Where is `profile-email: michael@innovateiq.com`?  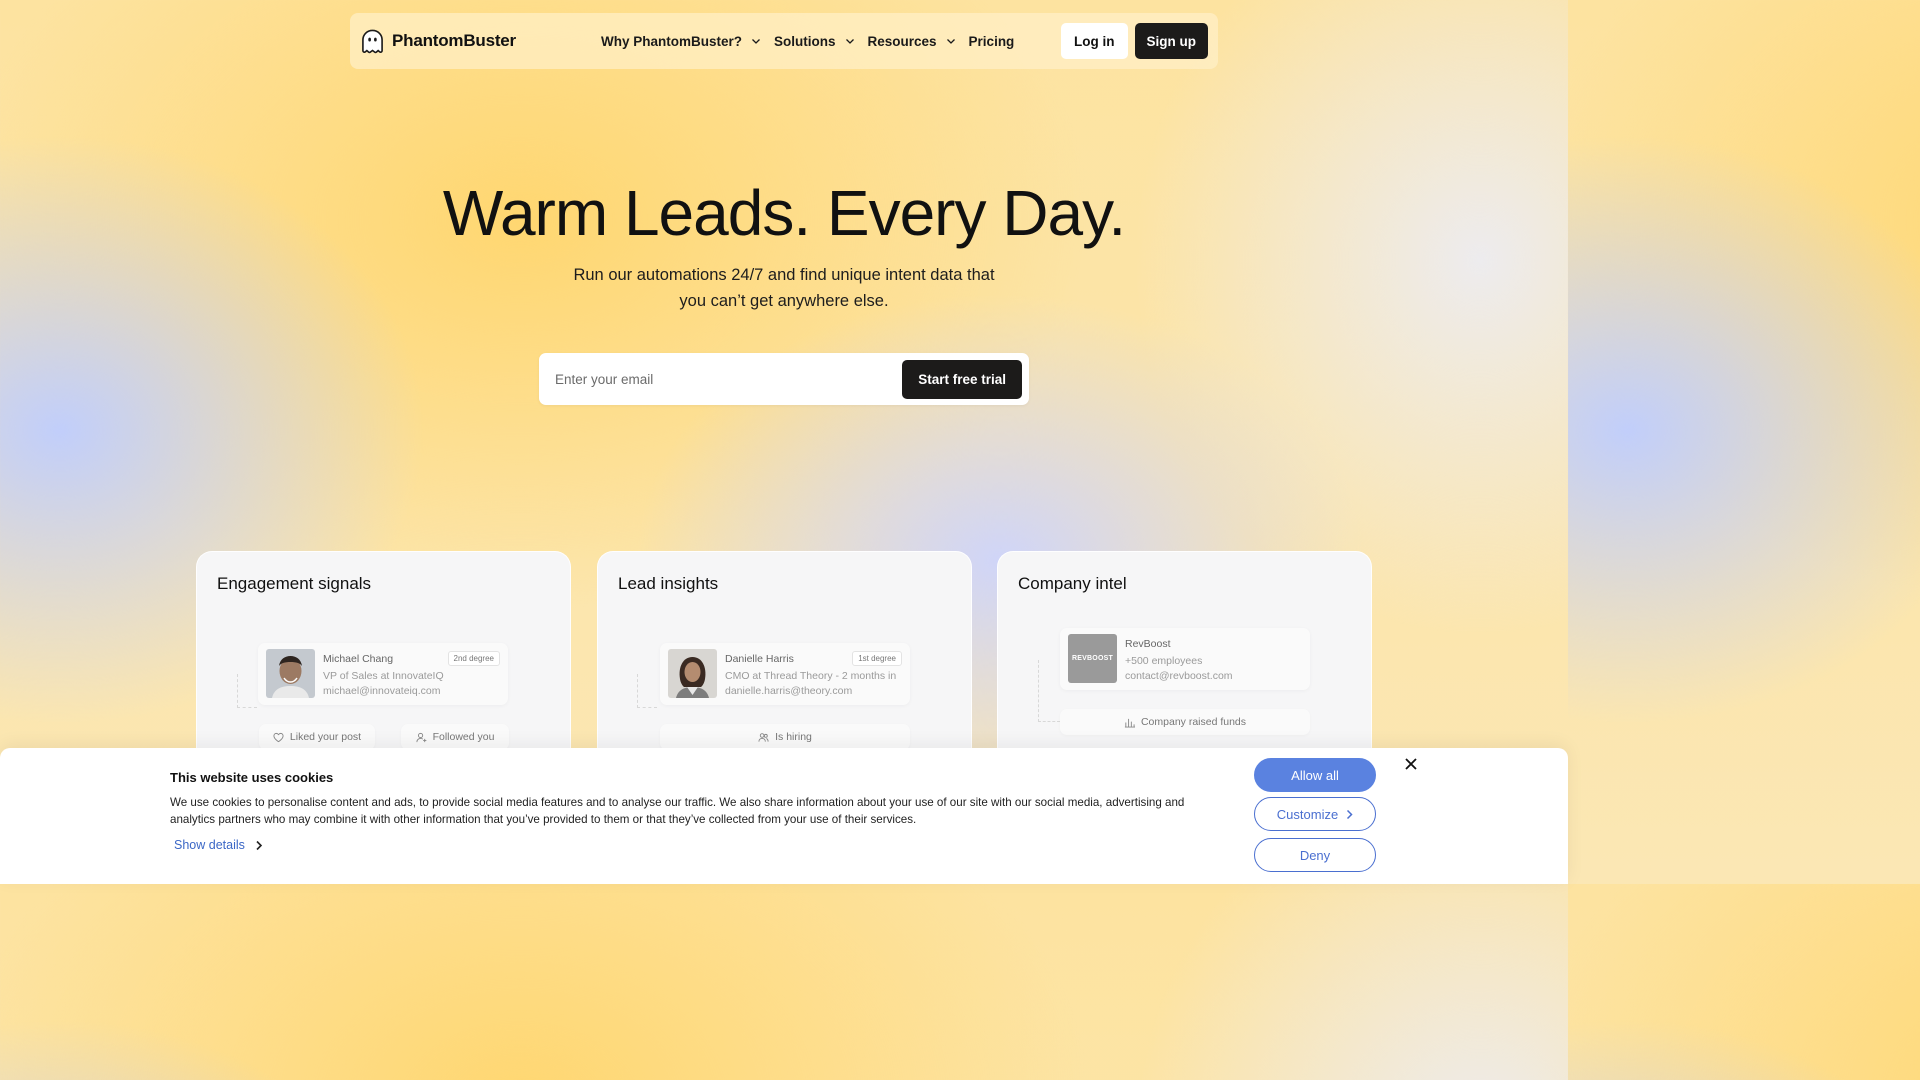 profile-email: michael@innovateiq.com is located at coordinates (382, 691).